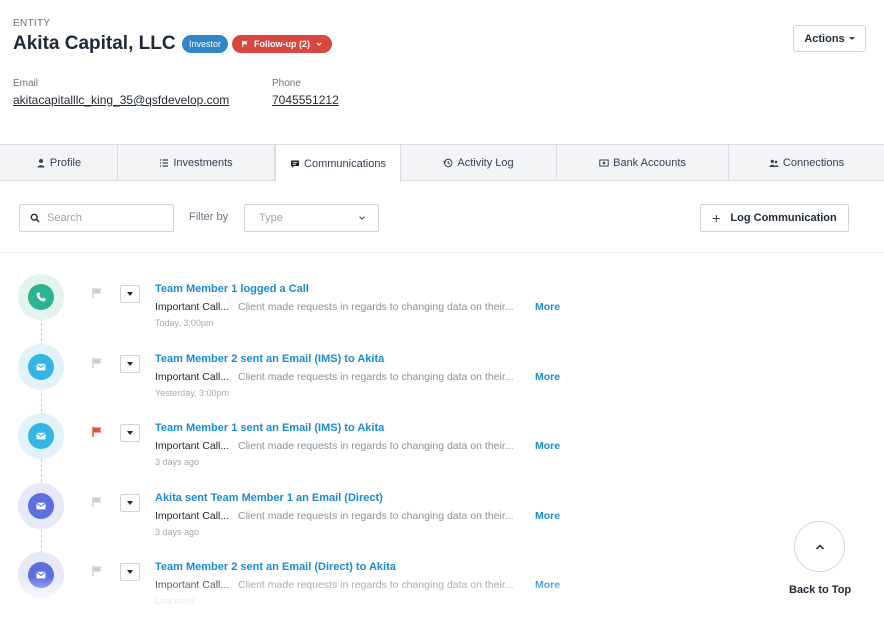 The height and width of the screenshot is (627, 884). What do you see at coordinates (209, 217) in the screenshot?
I see `filter-label: Filter by` at bounding box center [209, 217].